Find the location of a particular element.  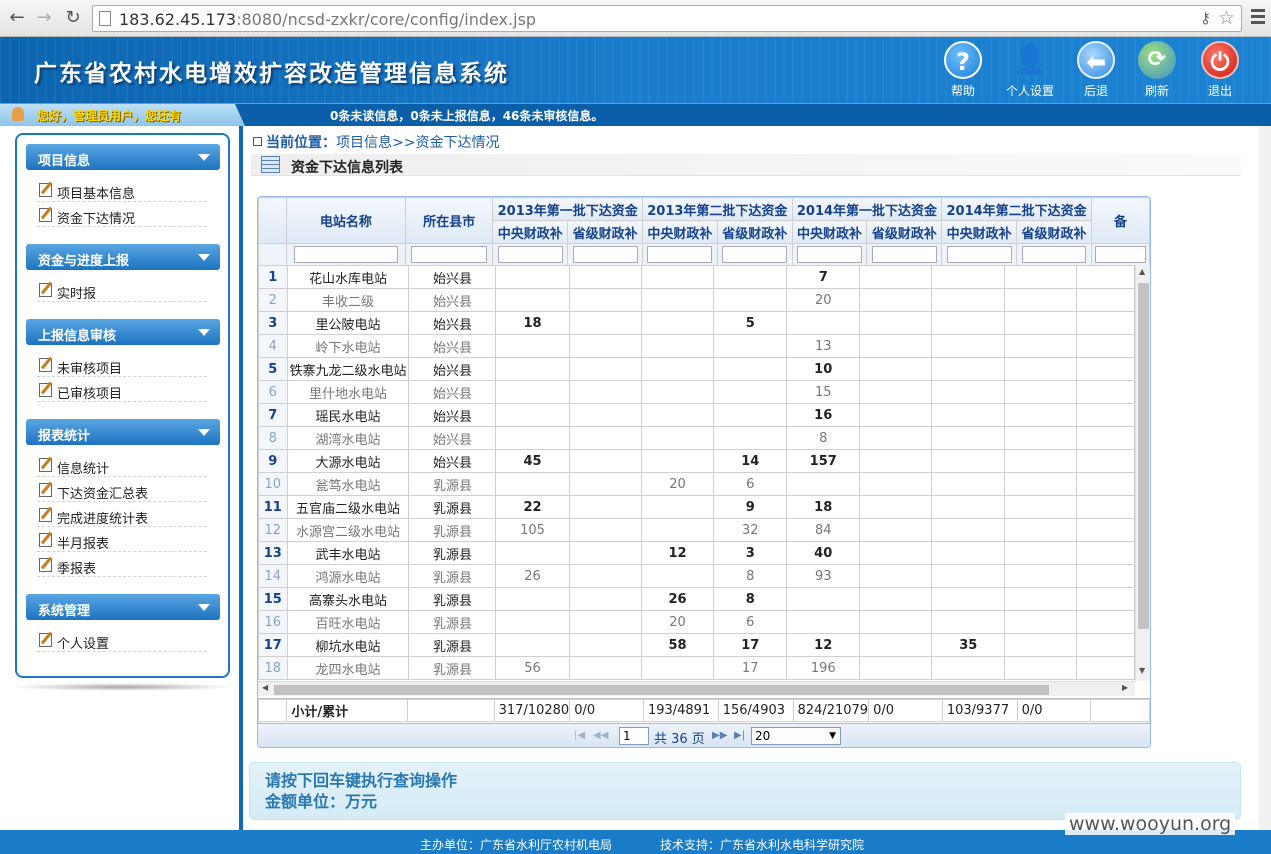

first-page-icon: |◀ is located at coordinates (579, 735).